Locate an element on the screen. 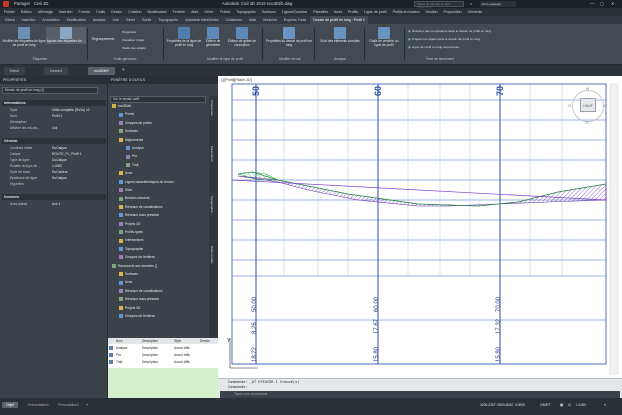 This screenshot has height=415, width=622. new-tab-icon: + is located at coordinates (123, 70).